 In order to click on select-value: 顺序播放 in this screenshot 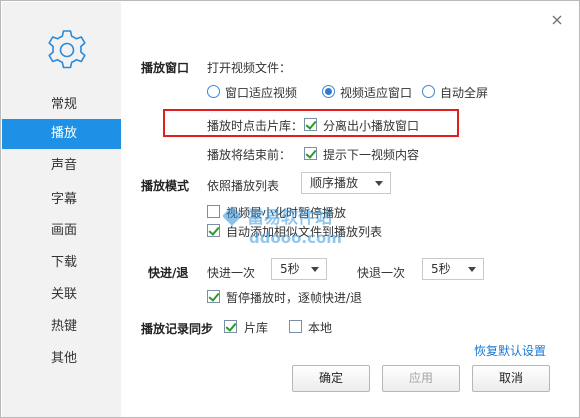, I will do `click(334, 183)`.